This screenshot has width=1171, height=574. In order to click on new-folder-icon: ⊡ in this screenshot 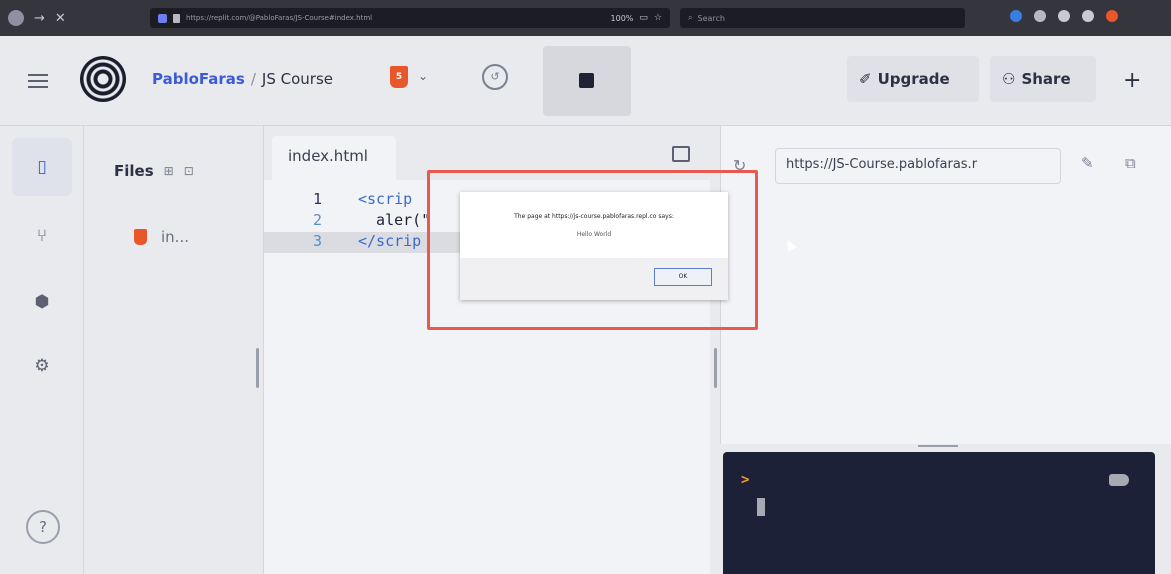, I will do `click(189, 171)`.